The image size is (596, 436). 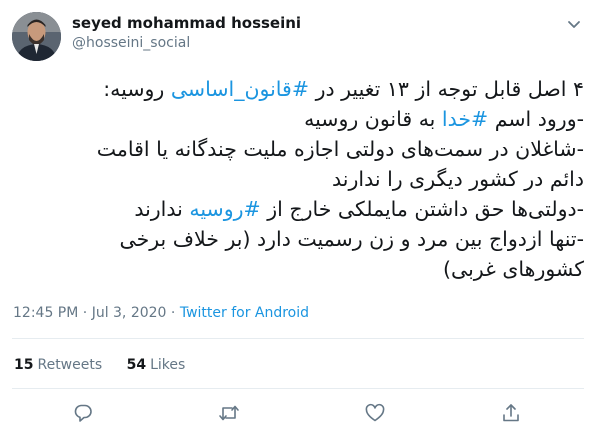 What do you see at coordinates (131, 43) in the screenshot?
I see `author-handle: @hosseini_social` at bounding box center [131, 43].